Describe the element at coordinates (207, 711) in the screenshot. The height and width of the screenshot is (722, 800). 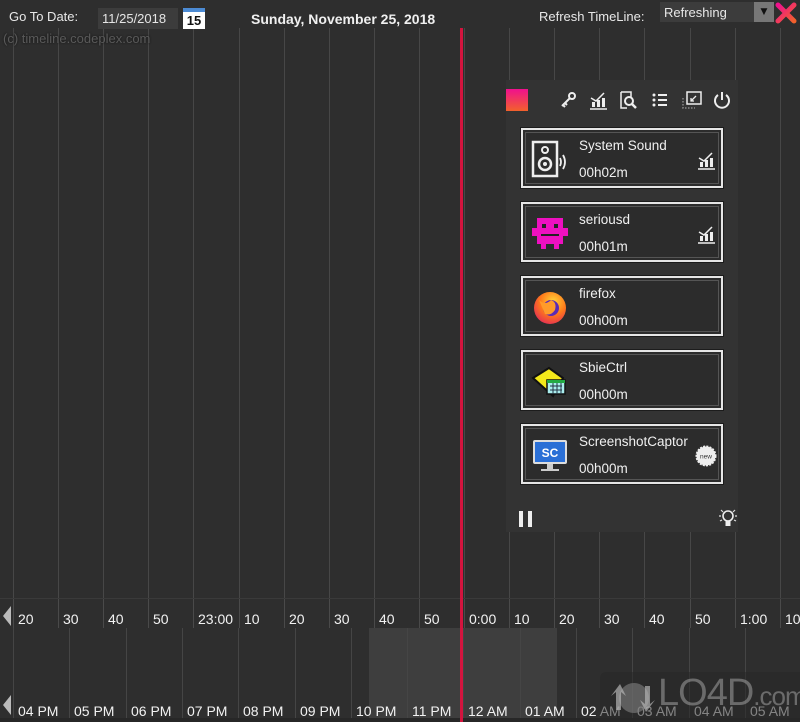
I see `hour-tick-label: 07 PM` at that location.